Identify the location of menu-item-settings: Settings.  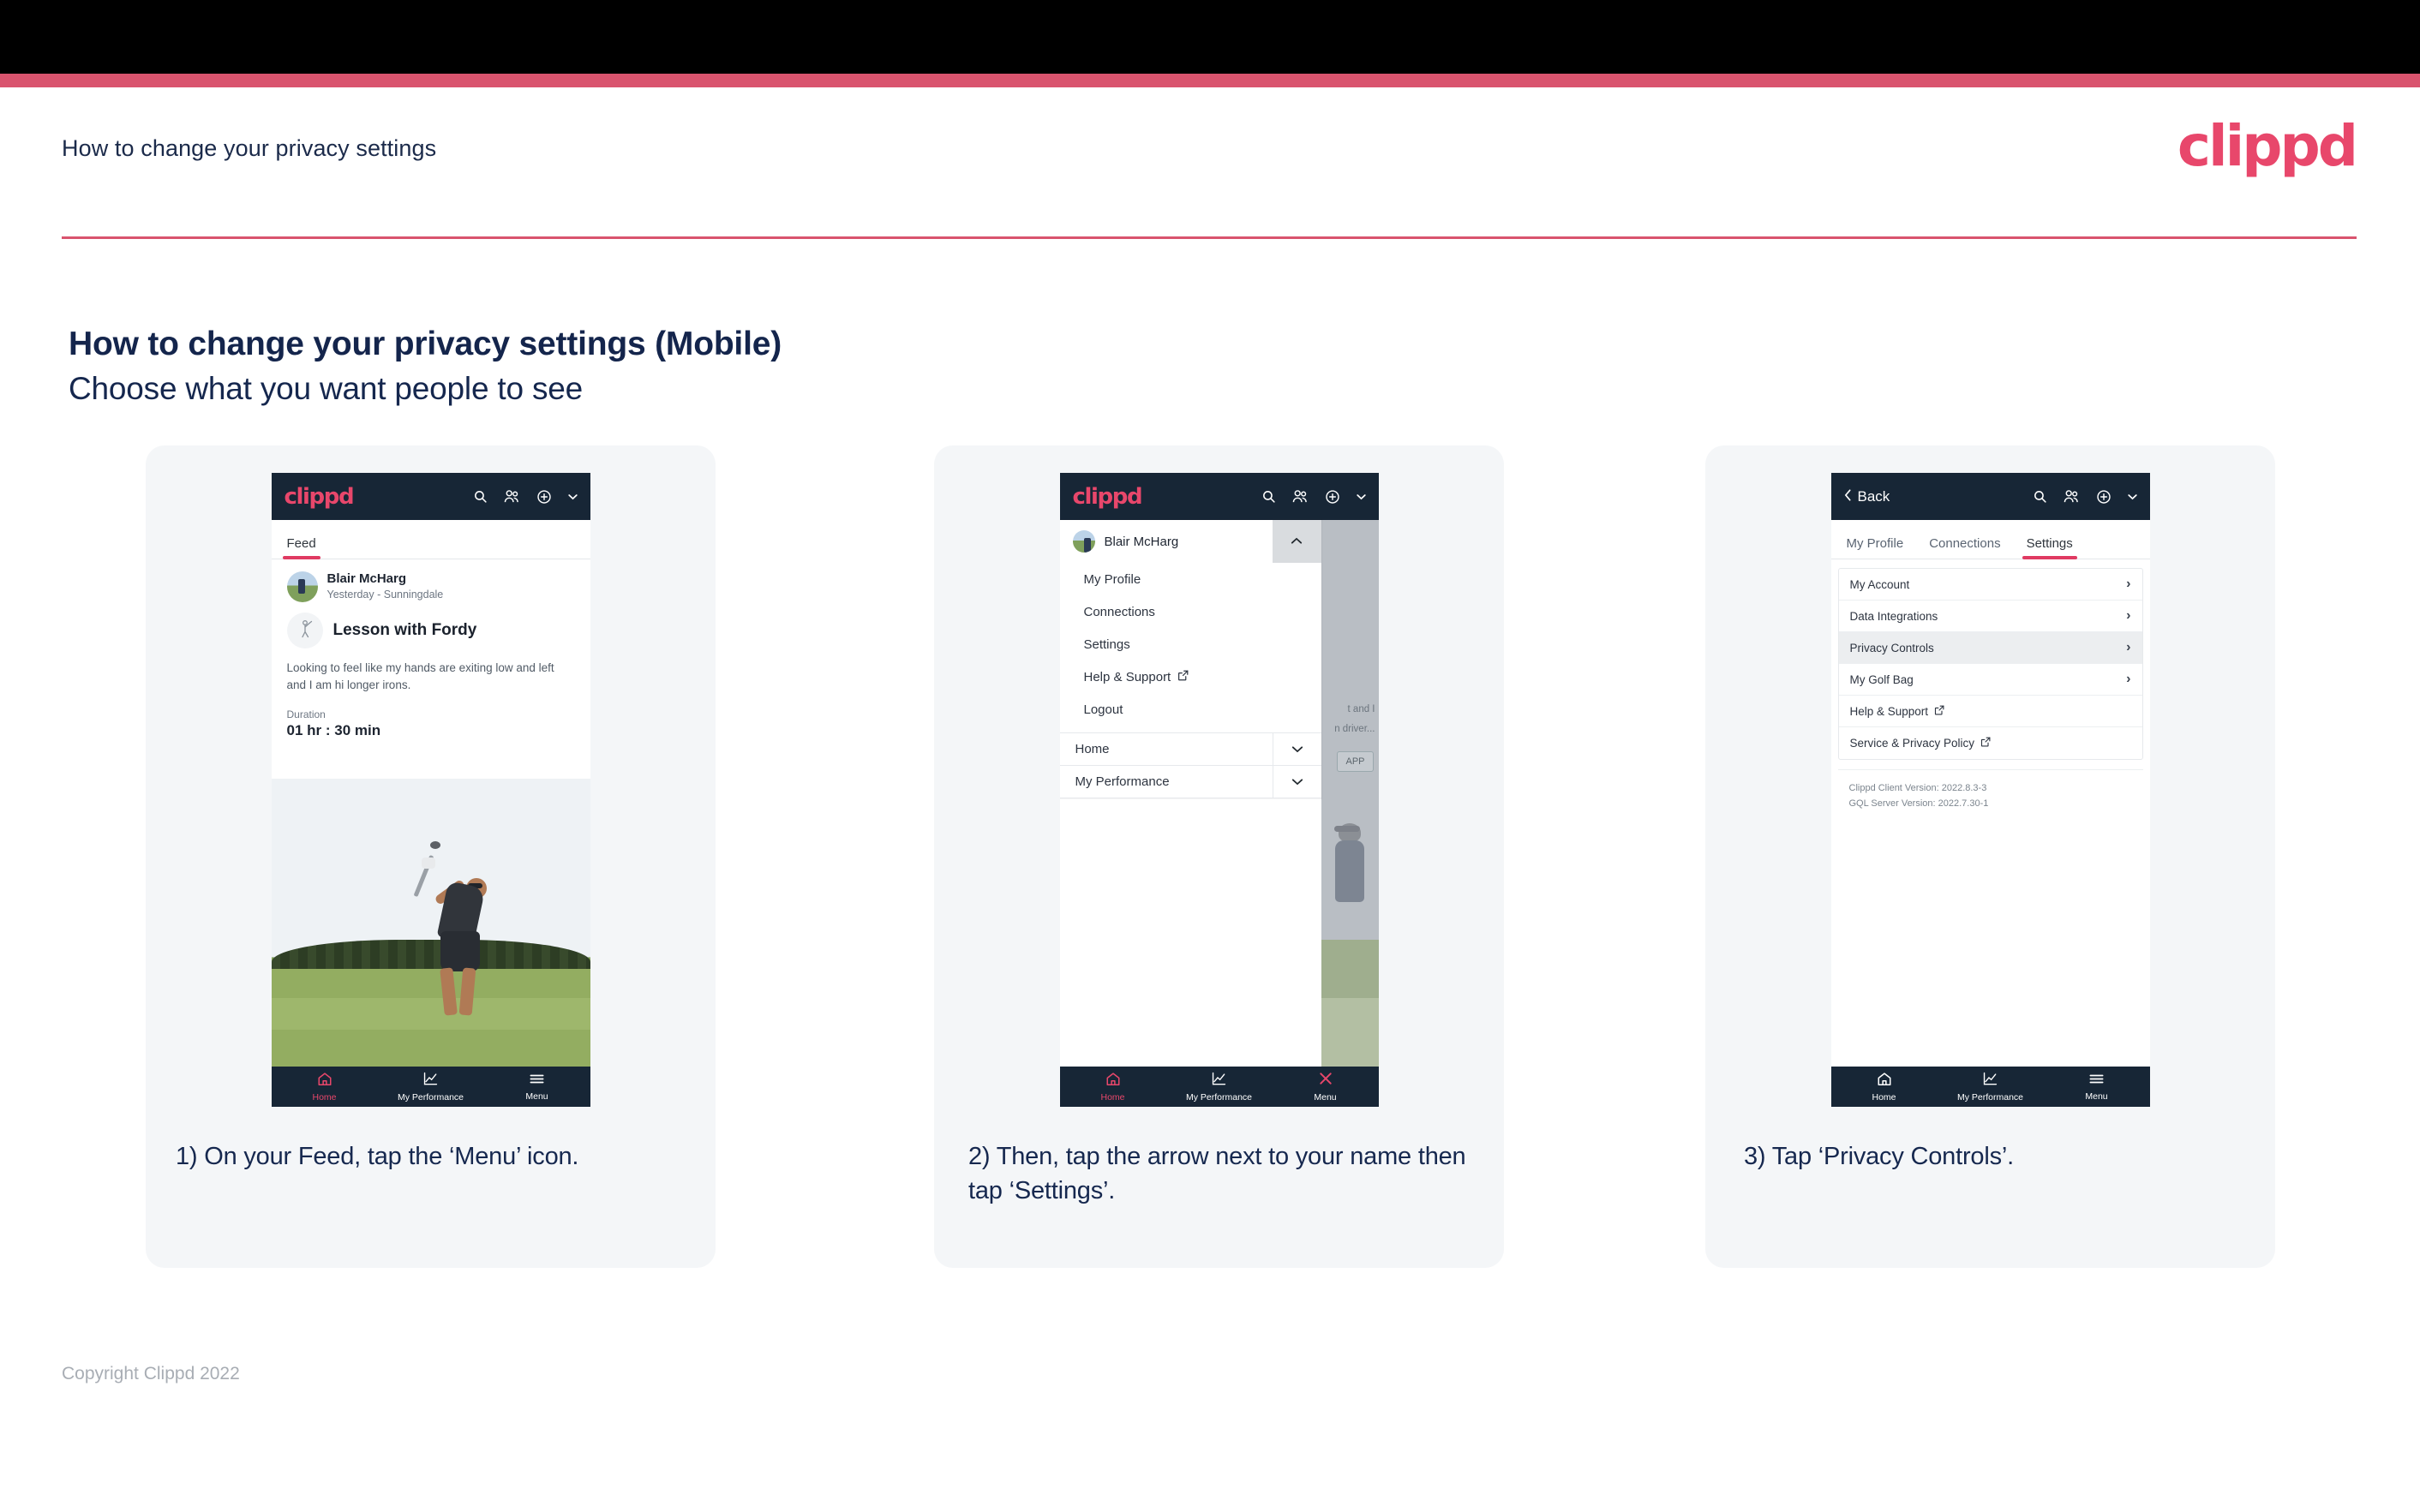
(1190, 644).